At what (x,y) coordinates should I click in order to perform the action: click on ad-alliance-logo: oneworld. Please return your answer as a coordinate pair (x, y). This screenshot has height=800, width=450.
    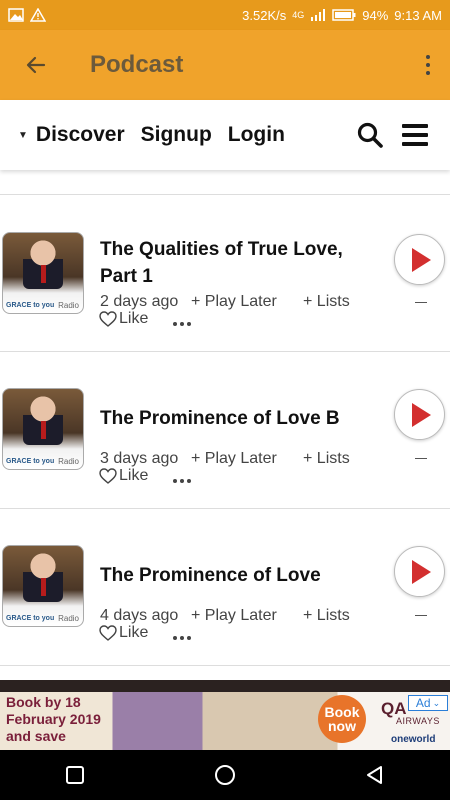
    Looking at the image, I should click on (413, 739).